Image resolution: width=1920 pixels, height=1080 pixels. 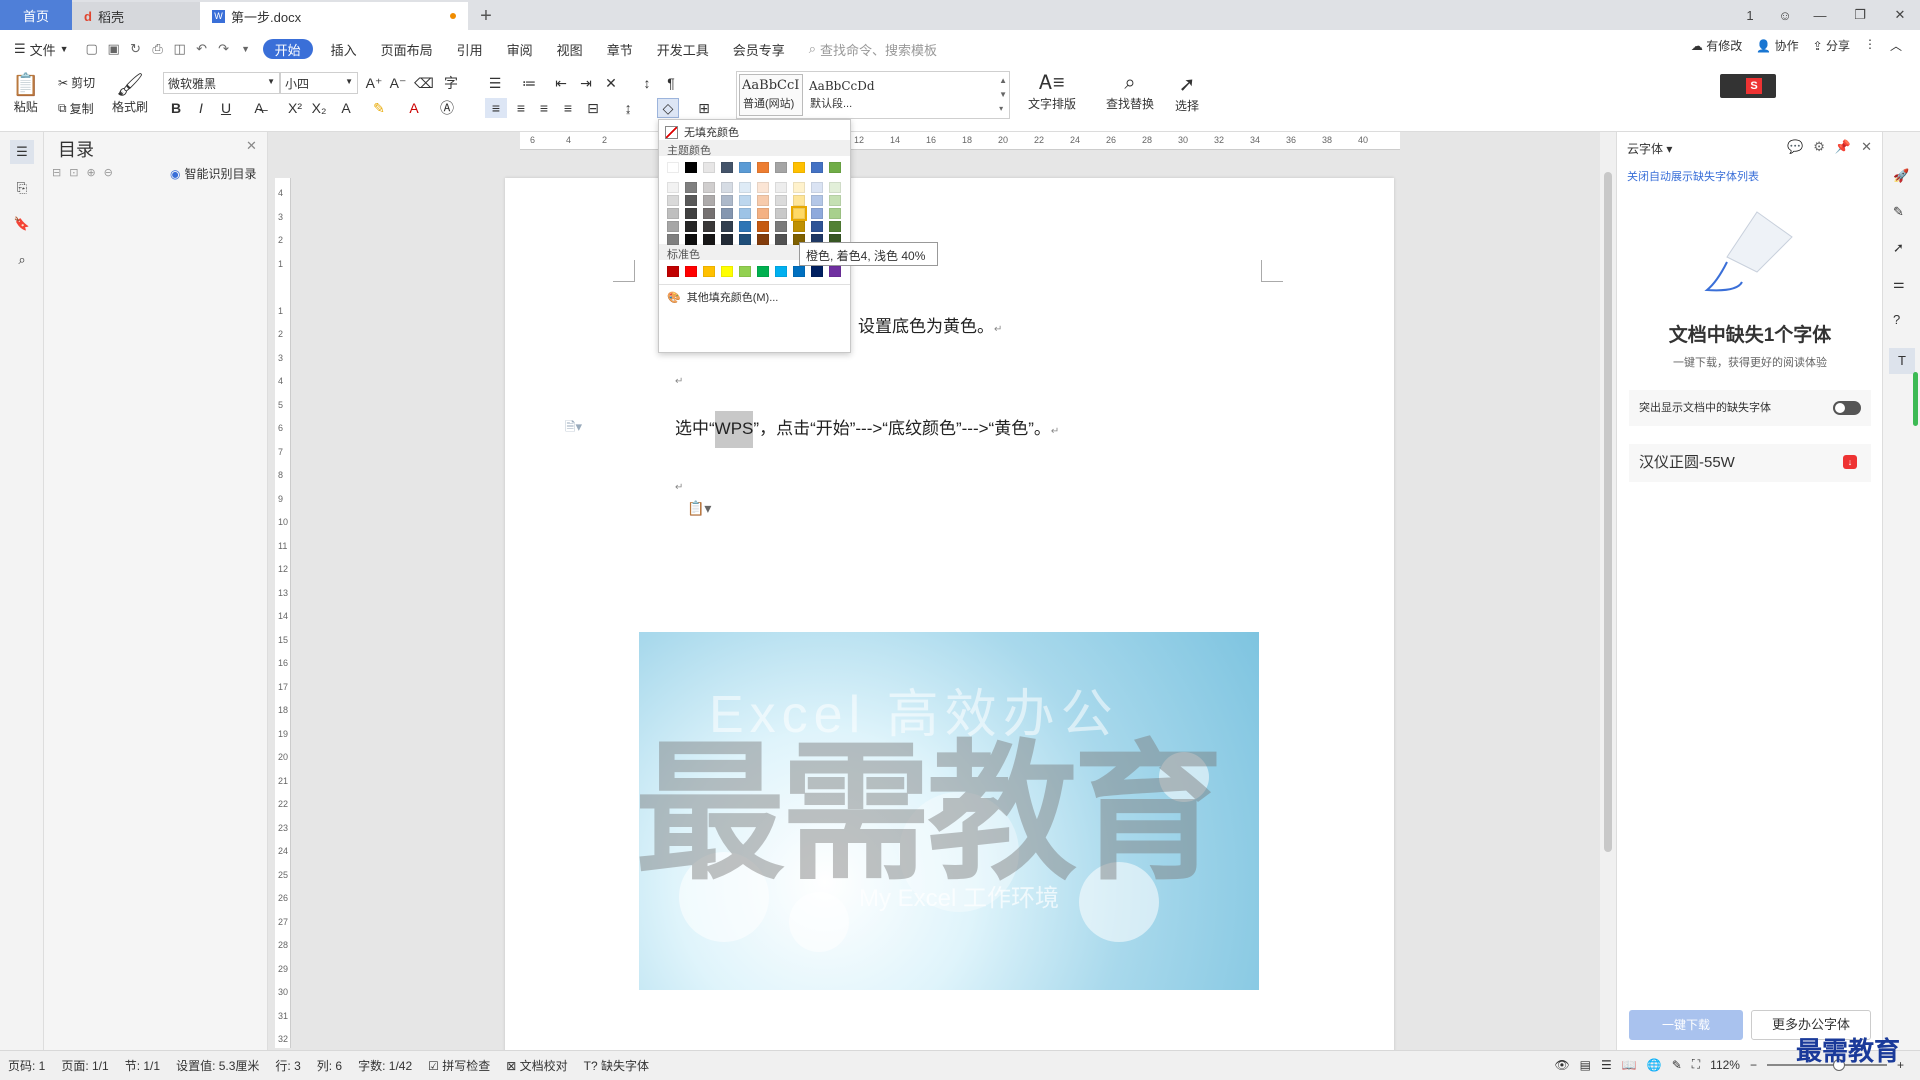 I want to click on eye-icon: 👁, so click(x=1561, y=1065).